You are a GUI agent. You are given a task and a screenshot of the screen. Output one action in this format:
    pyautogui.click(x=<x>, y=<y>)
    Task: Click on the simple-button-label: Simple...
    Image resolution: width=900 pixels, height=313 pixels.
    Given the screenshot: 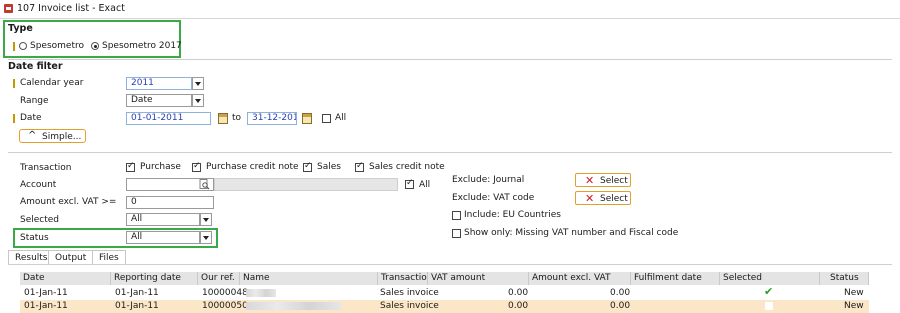 What is the action you would take?
    pyautogui.click(x=62, y=137)
    